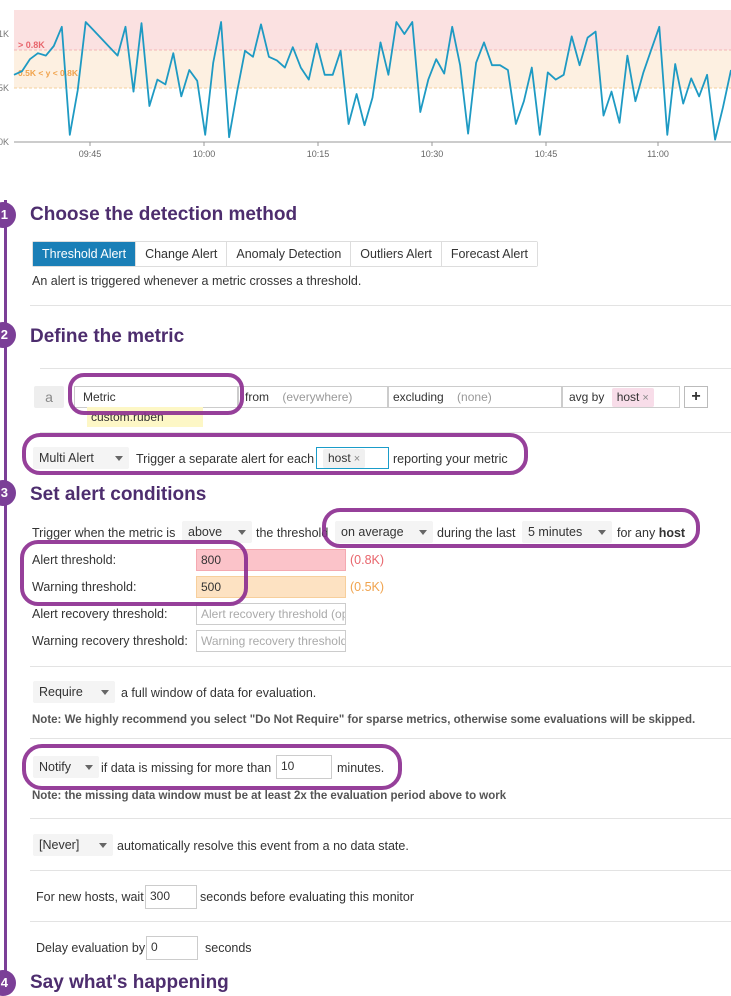 The height and width of the screenshot is (996, 731). I want to click on step-1-badge: 1, so click(8, 215).